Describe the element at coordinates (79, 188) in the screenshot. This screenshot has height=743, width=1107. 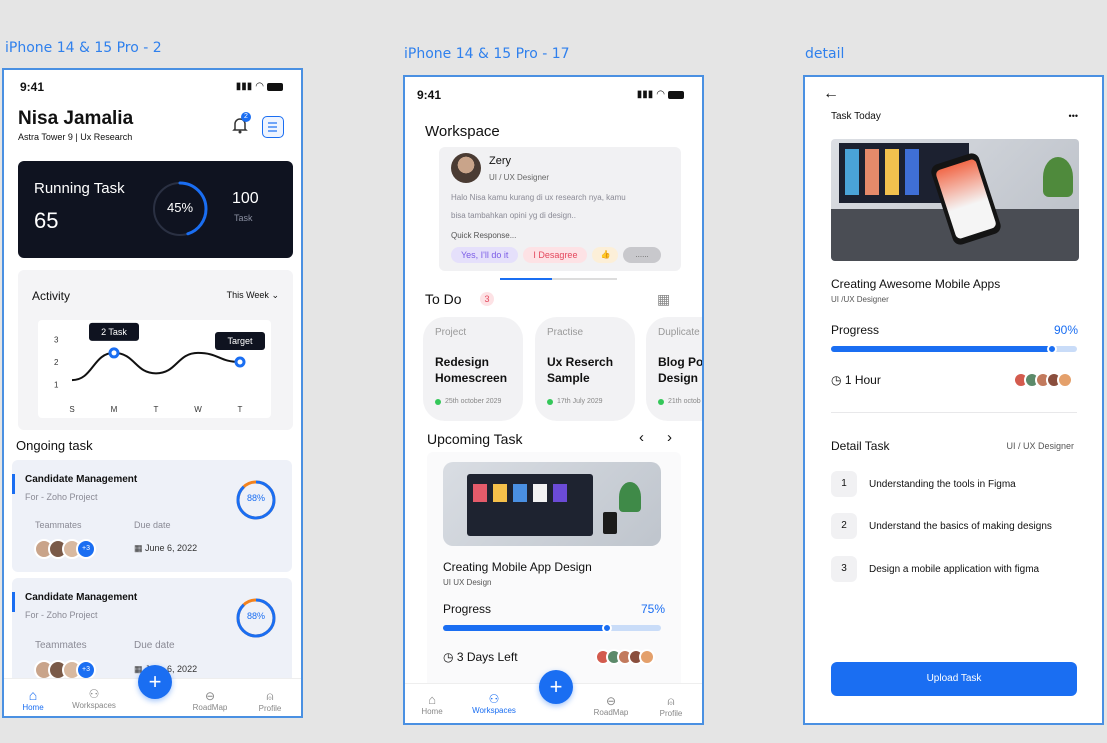
I see `running-task-title: Running Task` at that location.